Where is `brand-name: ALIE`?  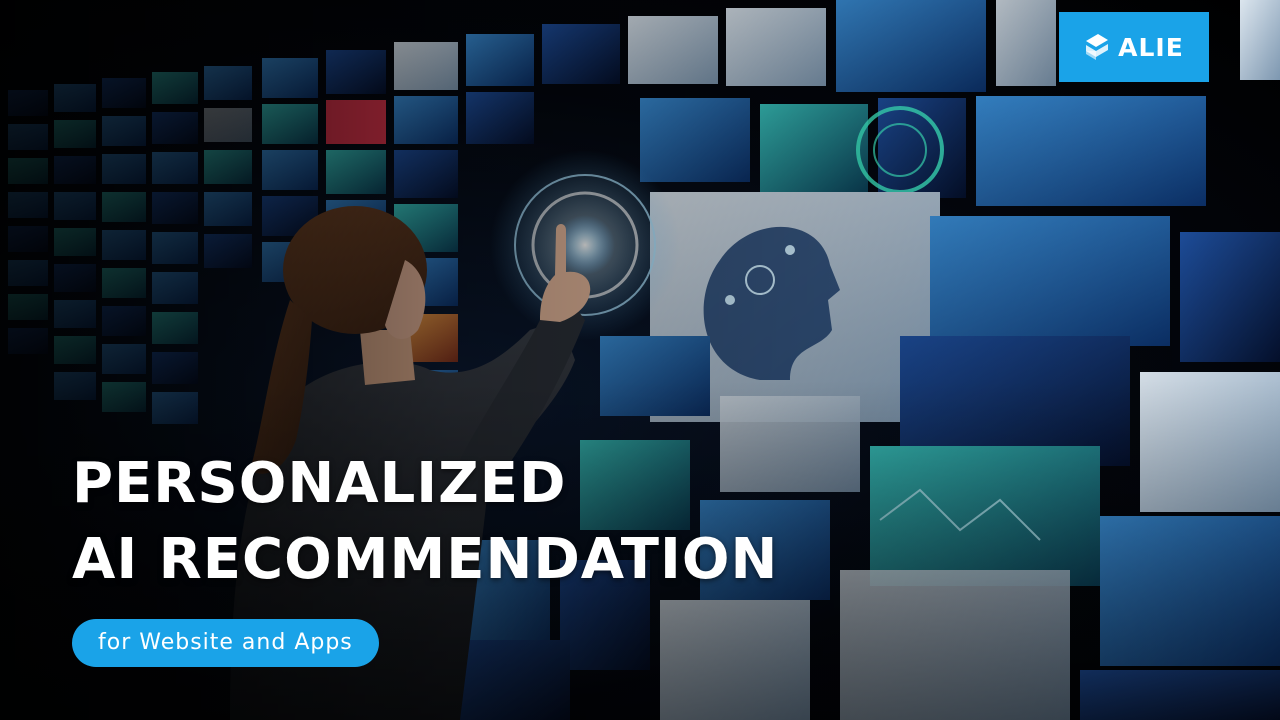 brand-name: ALIE is located at coordinates (1151, 47).